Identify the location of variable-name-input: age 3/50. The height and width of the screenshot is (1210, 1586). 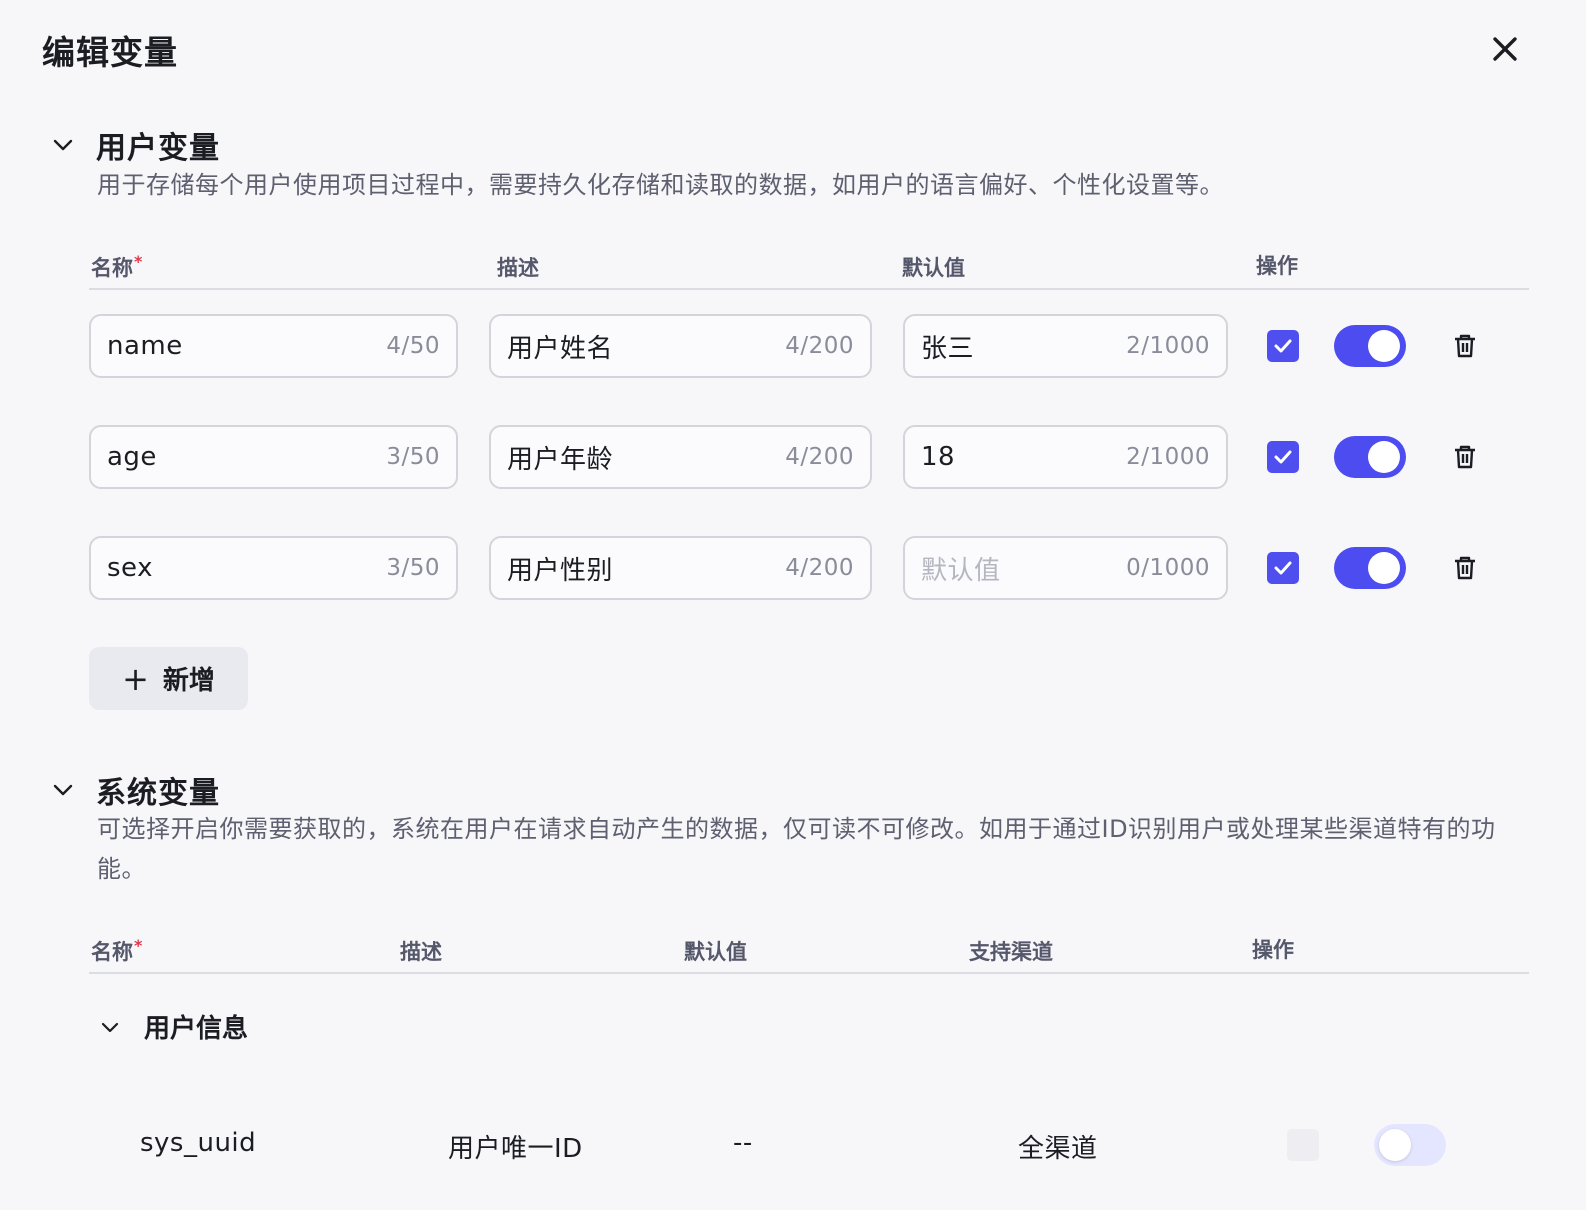
(273, 457).